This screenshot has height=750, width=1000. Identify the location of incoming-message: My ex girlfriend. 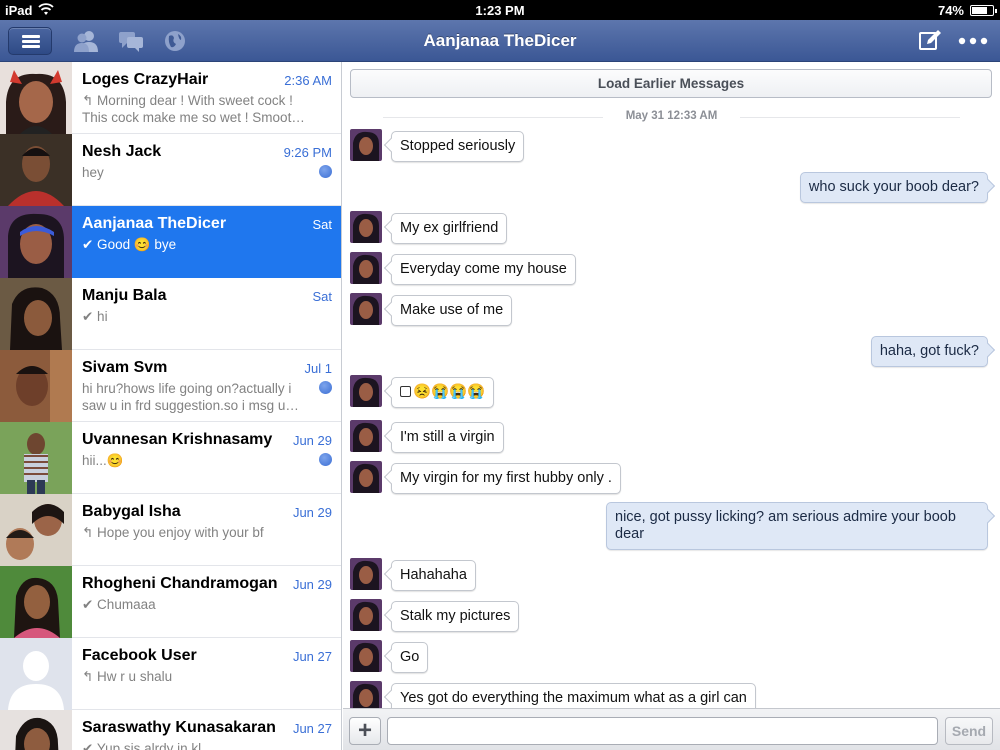
(449, 228).